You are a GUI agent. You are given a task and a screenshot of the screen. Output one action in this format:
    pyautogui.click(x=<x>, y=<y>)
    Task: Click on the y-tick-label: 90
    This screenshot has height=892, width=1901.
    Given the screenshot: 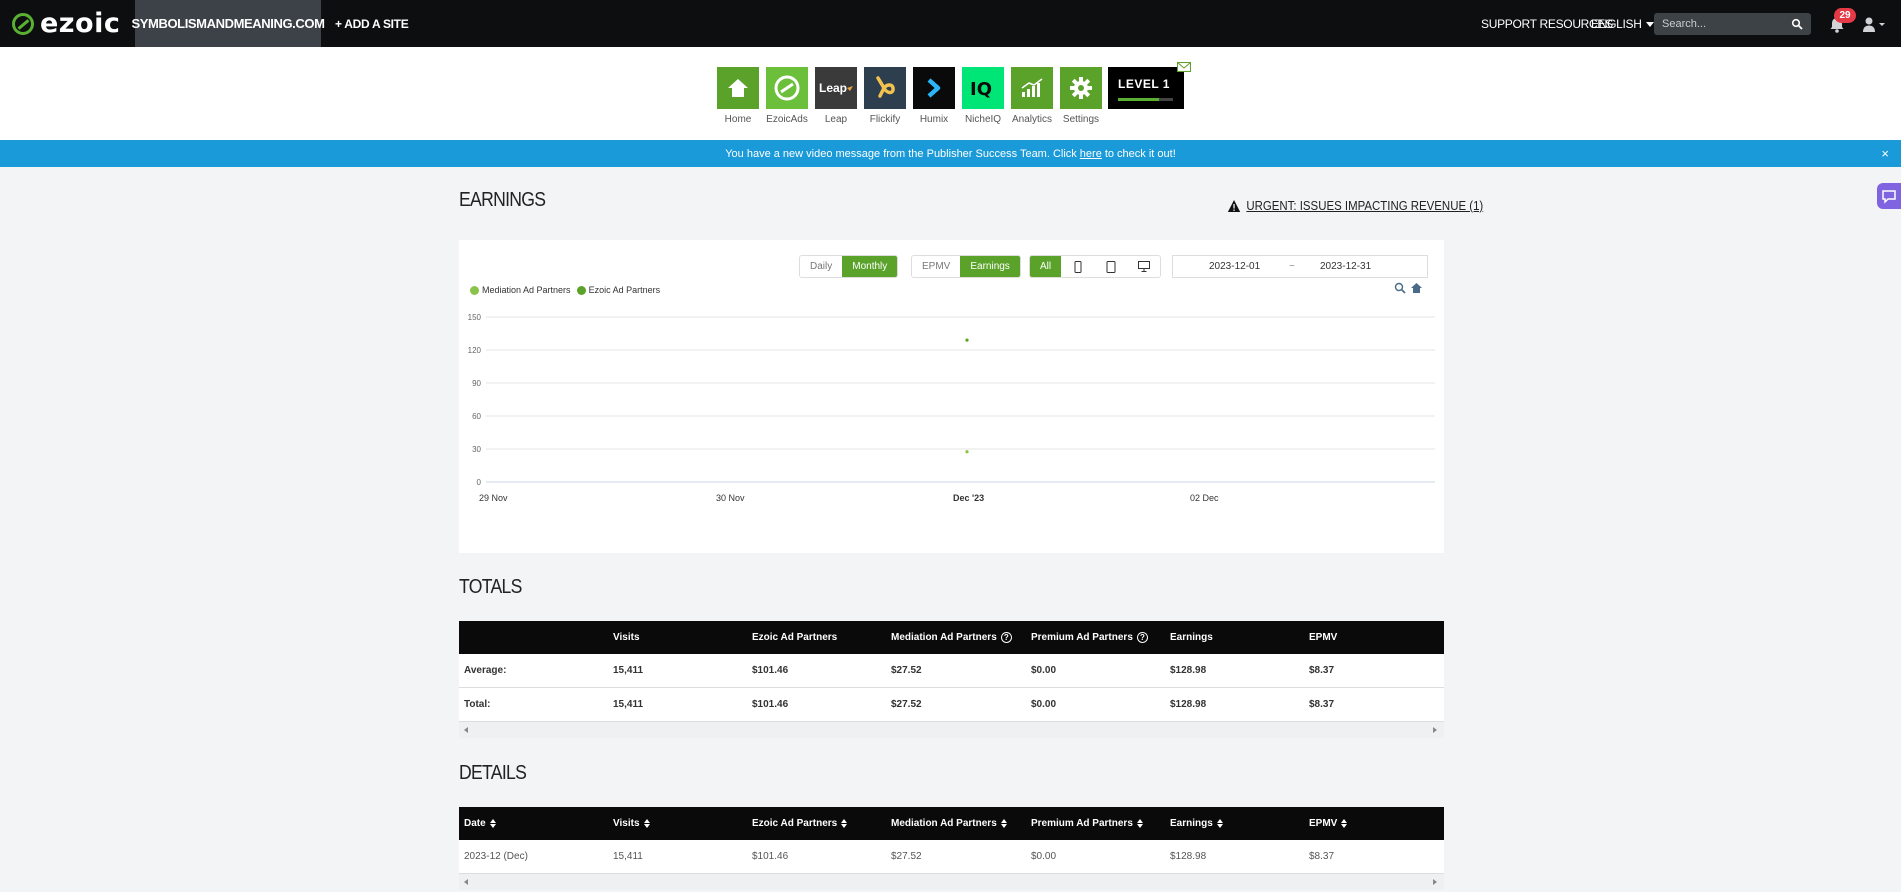 What is the action you would take?
    pyautogui.click(x=476, y=383)
    